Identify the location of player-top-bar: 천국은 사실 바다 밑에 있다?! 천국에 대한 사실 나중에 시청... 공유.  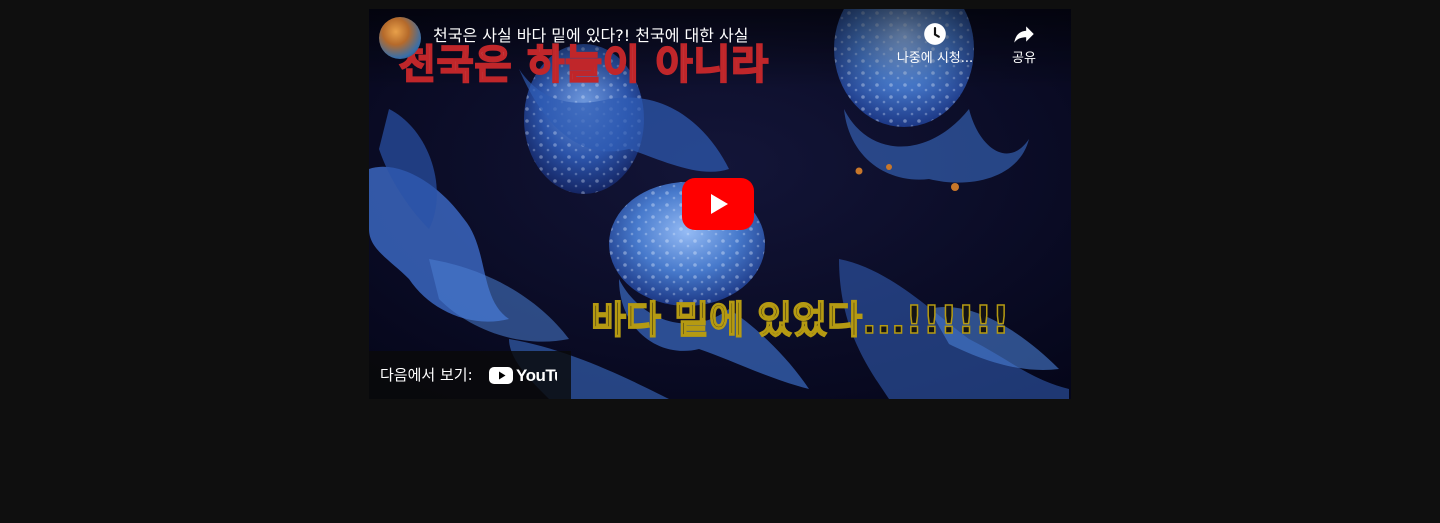
(720, 44).